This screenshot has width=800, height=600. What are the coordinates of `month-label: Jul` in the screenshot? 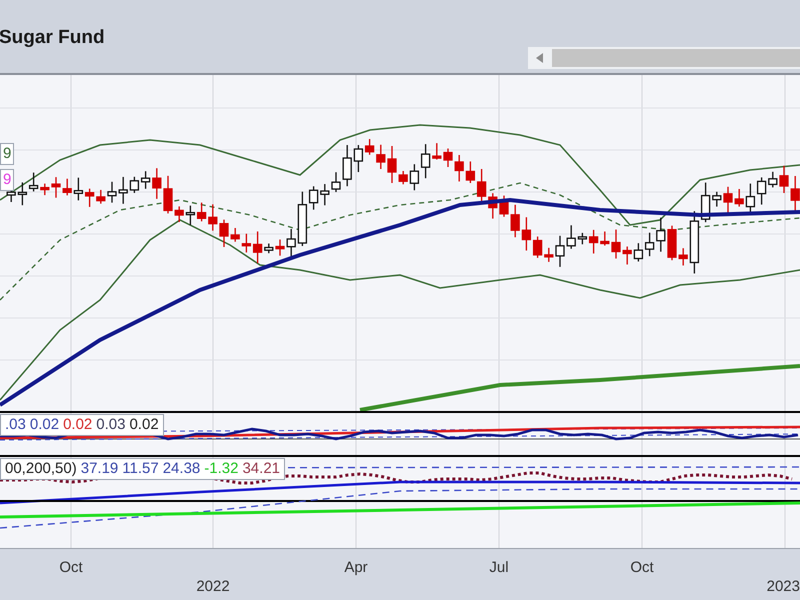 It's located at (499, 568).